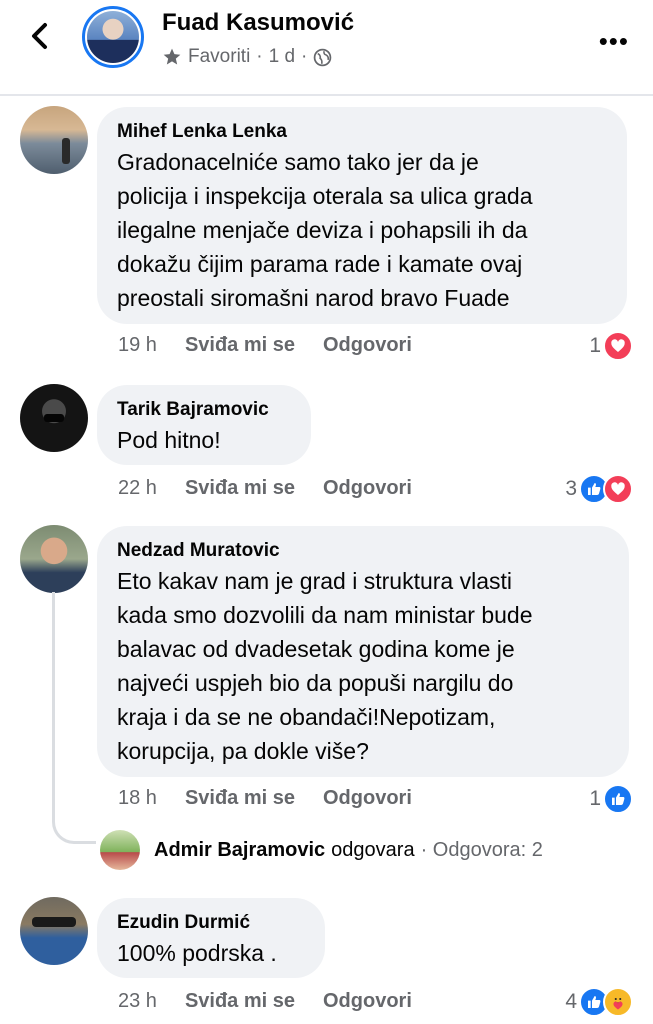 The height and width of the screenshot is (1024, 653). I want to click on comment-time: 18 h, so click(137, 798).